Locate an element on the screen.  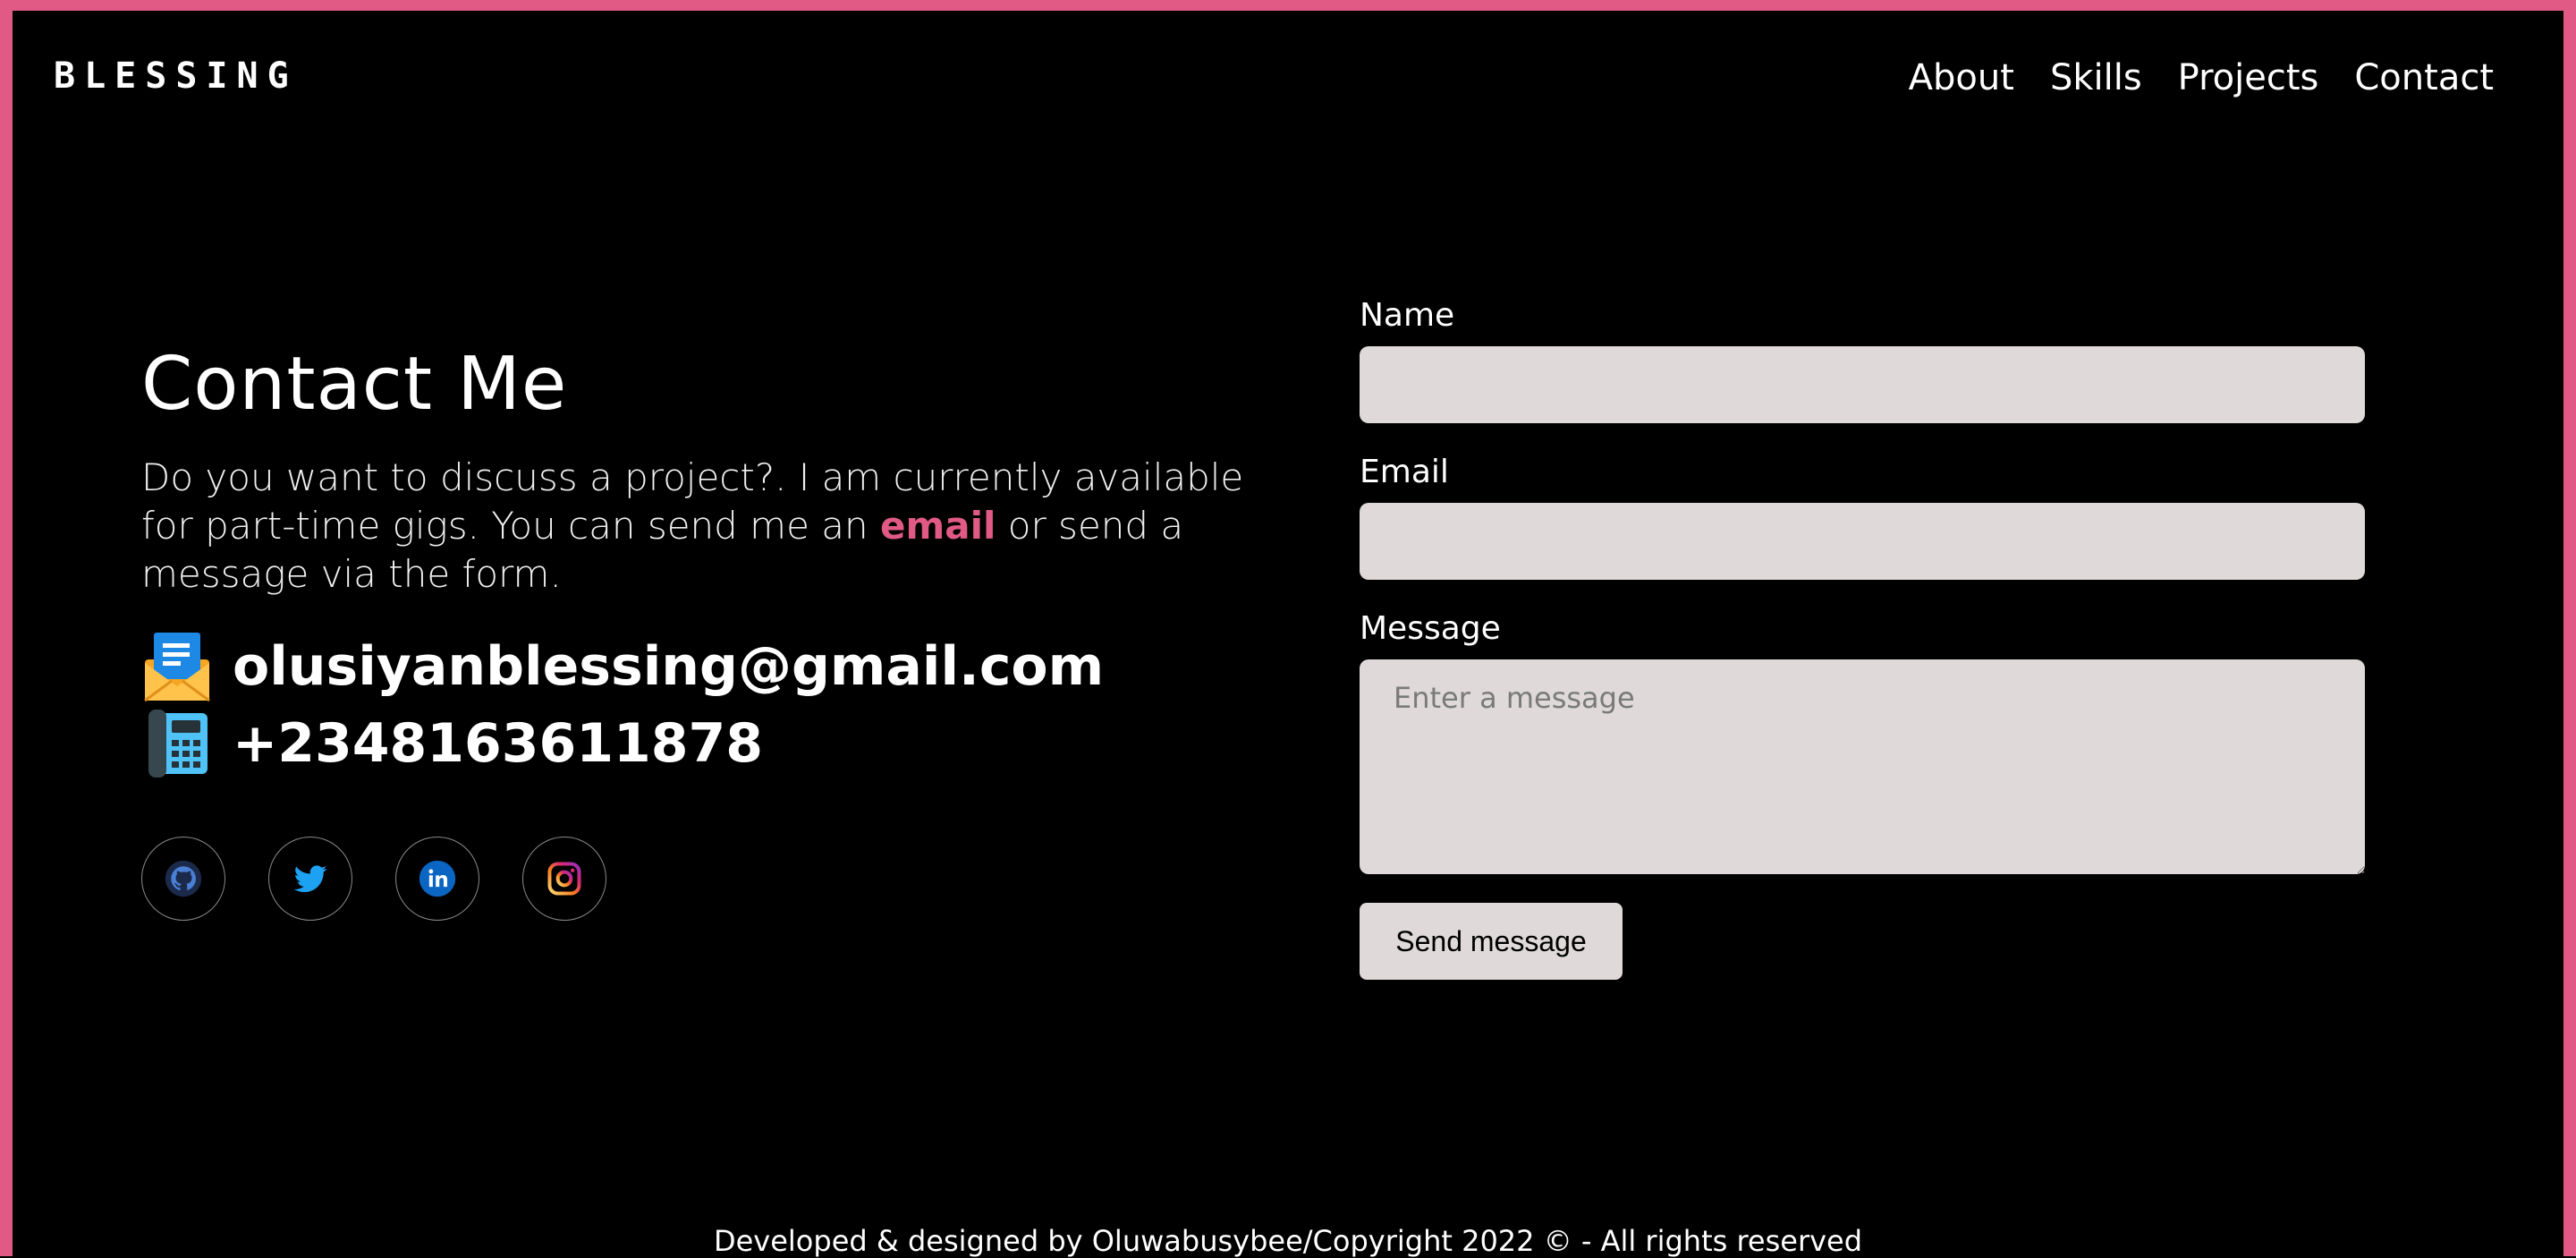
logo: BLESSING is located at coordinates (176, 76).